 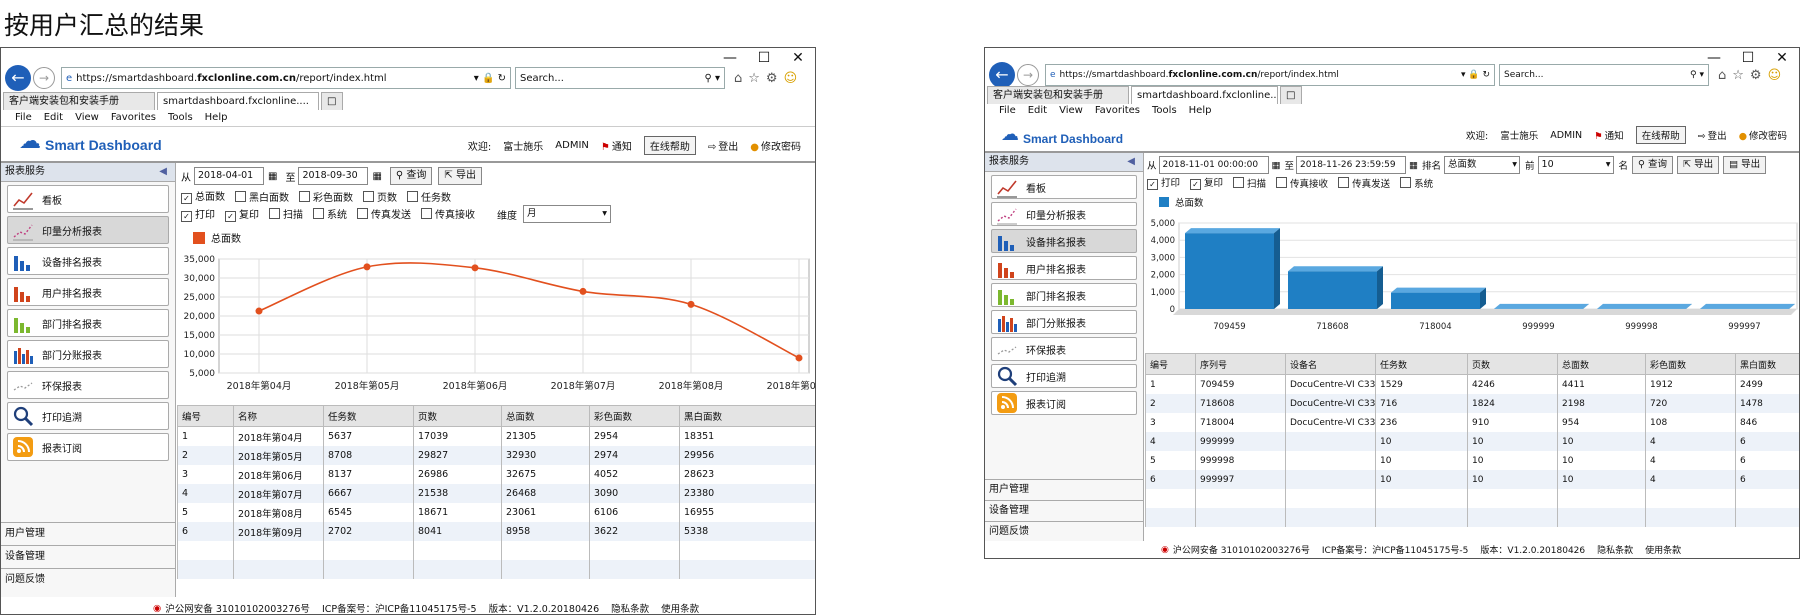 What do you see at coordinates (326, 196) in the screenshot?
I see `checkbox: 彩色面数` at bounding box center [326, 196].